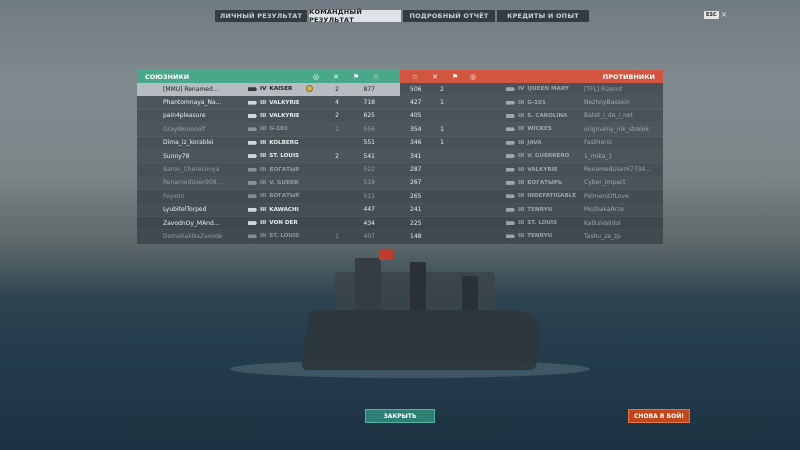 The width and height of the screenshot is (800, 450). I want to click on ship-name: TENRYŪ, so click(540, 236).